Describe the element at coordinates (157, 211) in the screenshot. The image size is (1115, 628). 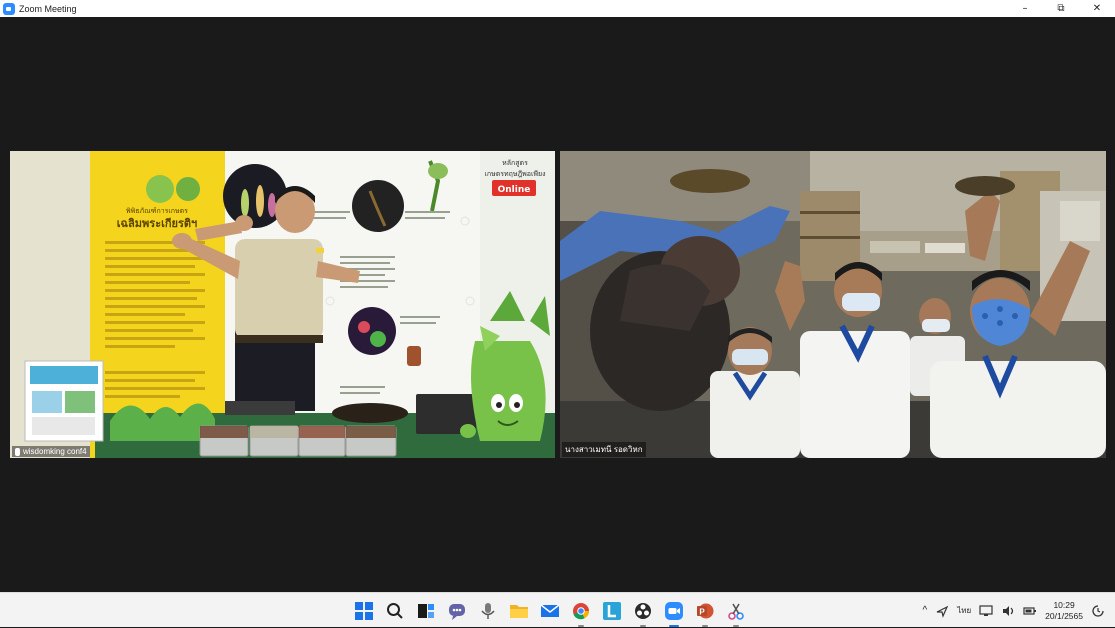
I see `banner-title: พิพิธภัณฑ์การเกษตร` at that location.